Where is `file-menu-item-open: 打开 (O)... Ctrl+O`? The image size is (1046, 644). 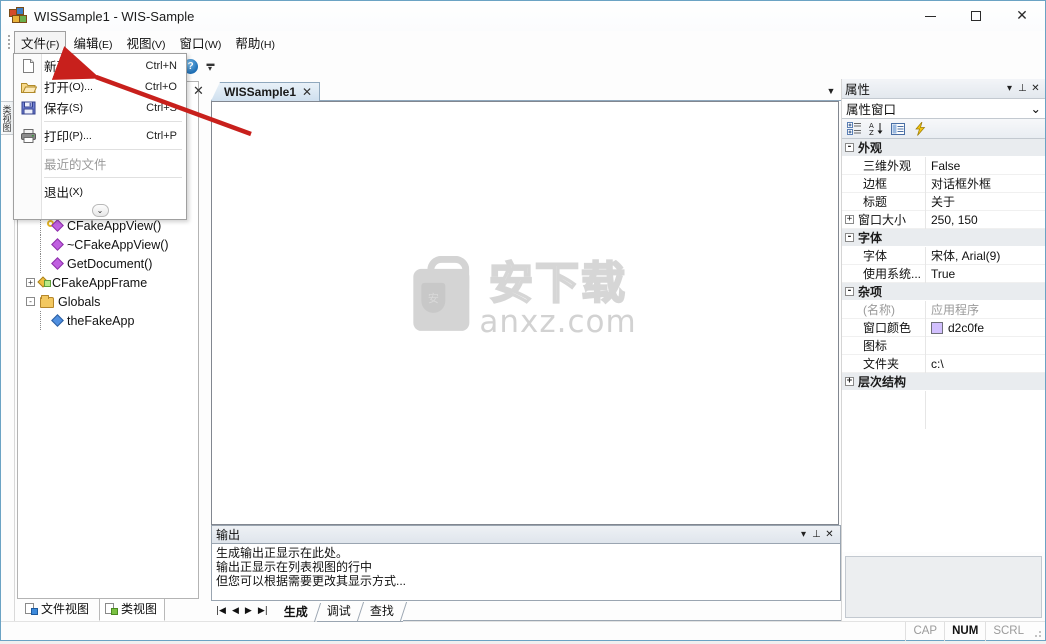
file-menu-item-open: 打开 (O)... Ctrl+O is located at coordinates (100, 86).